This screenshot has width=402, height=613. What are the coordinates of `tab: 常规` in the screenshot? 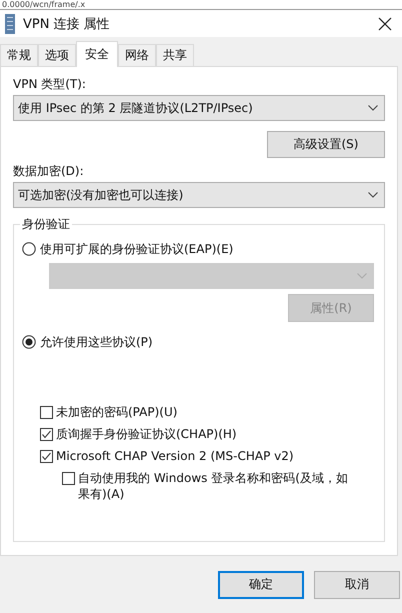 It's located at (19, 55).